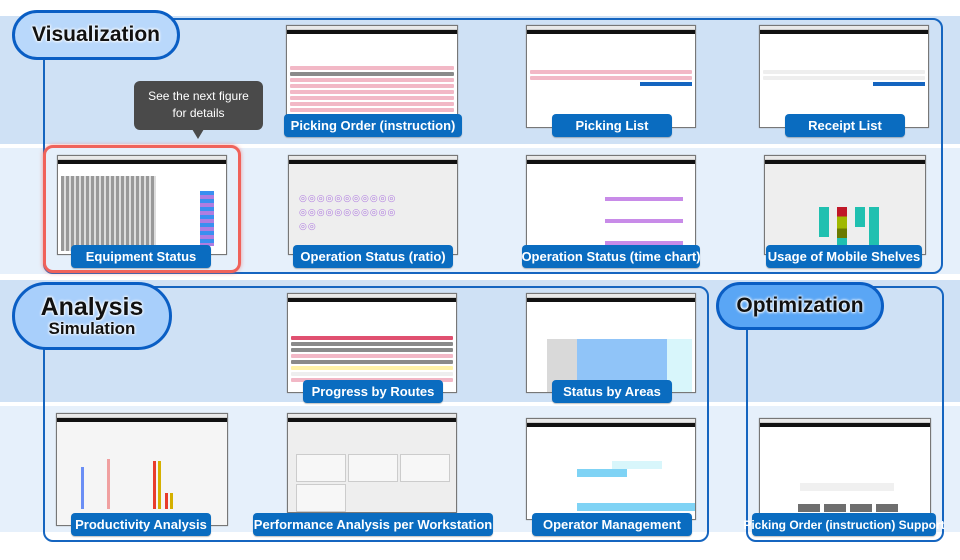 Image resolution: width=960 pixels, height=560 pixels. Describe the element at coordinates (373, 256) in the screenshot. I see `operation-ratio-label: Operation Status (ratio)` at that location.